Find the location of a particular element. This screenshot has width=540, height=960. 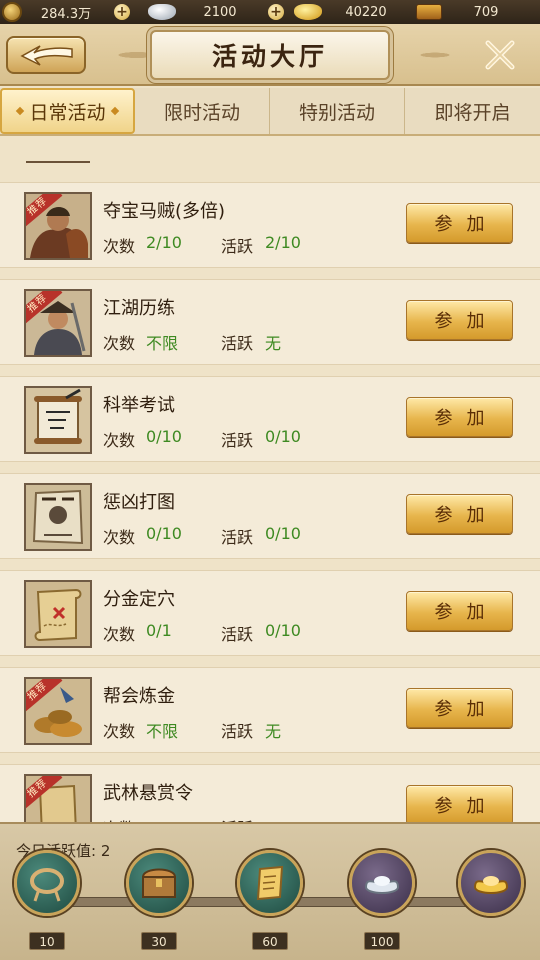

rope-icon is located at coordinates (47, 885).